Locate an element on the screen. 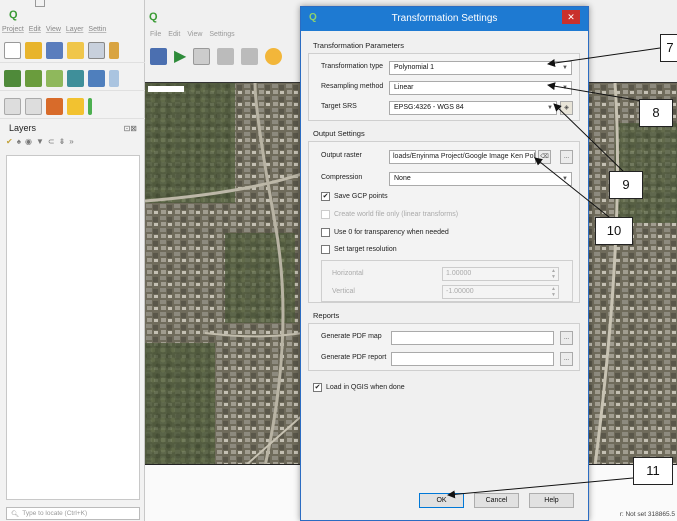 The height and width of the screenshot is (521, 677). transformation-settings-icon is located at coordinates (274, 56).